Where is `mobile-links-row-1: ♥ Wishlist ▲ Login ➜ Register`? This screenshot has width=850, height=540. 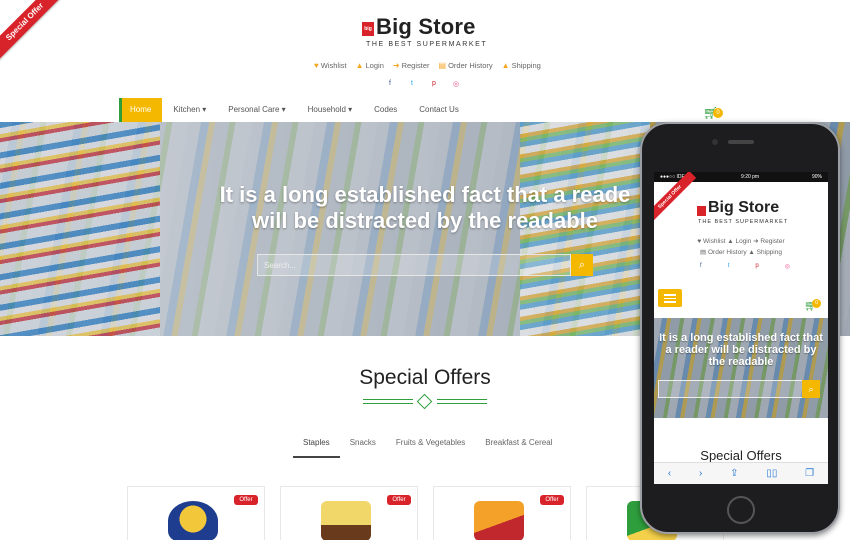
mobile-links-row-1: ♥ Wishlist ▲ Login ➜ Register is located at coordinates (741, 241).